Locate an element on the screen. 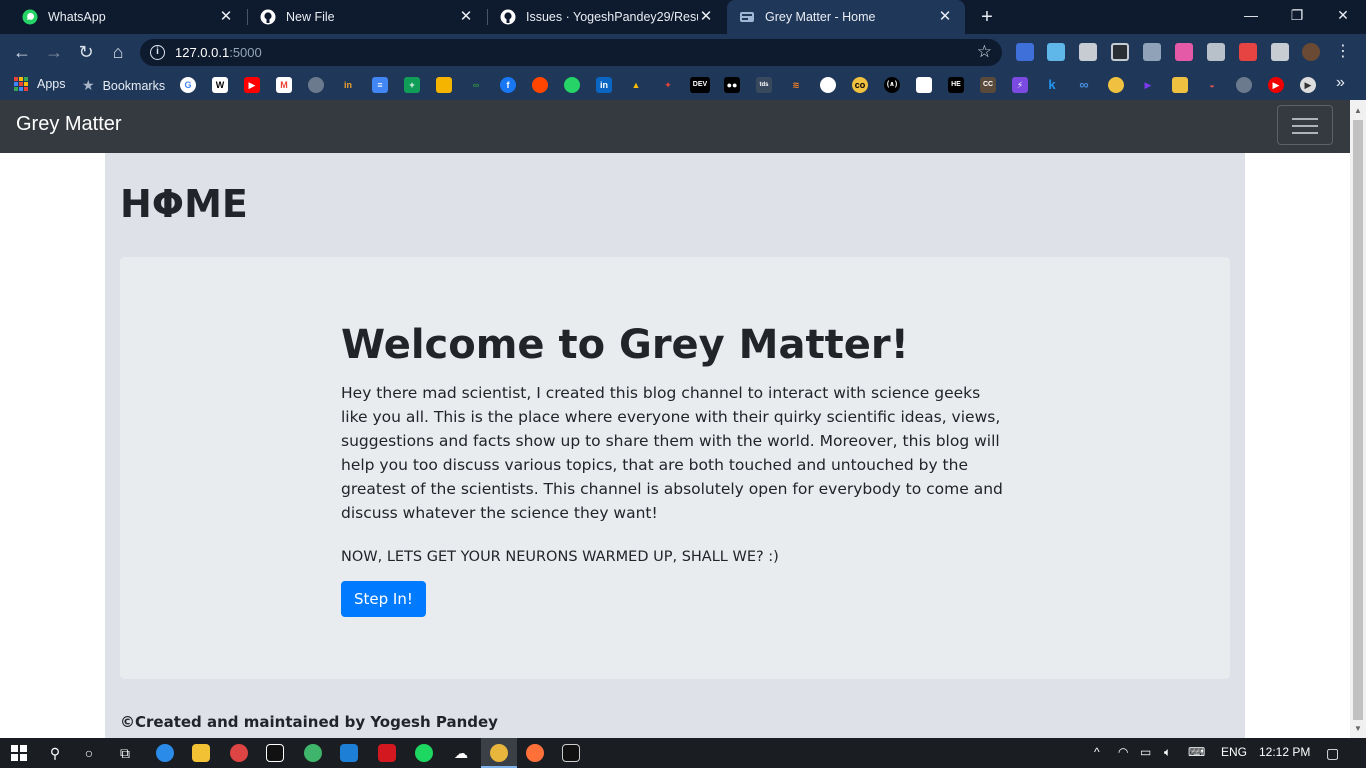 This screenshot has width=1366, height=768. battery-icon: ▭ is located at coordinates (1145, 752).